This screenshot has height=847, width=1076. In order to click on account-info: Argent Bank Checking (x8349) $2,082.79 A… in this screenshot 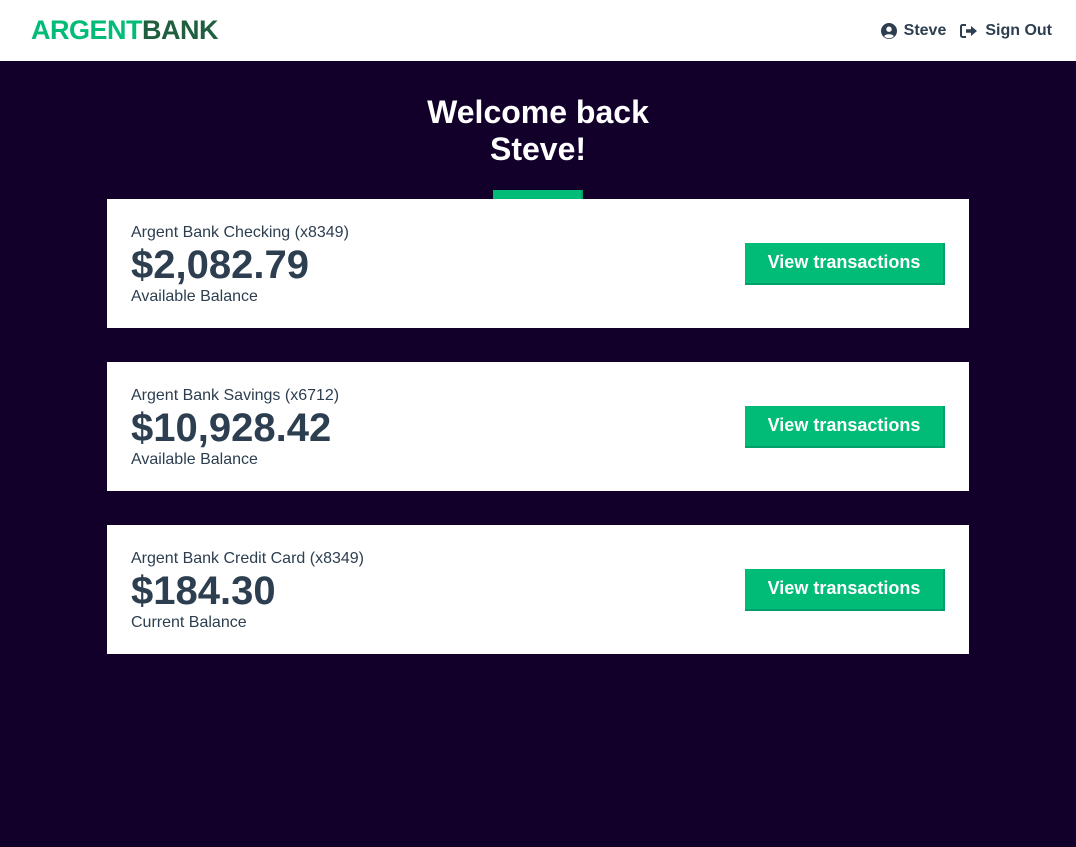, I will do `click(240, 263)`.